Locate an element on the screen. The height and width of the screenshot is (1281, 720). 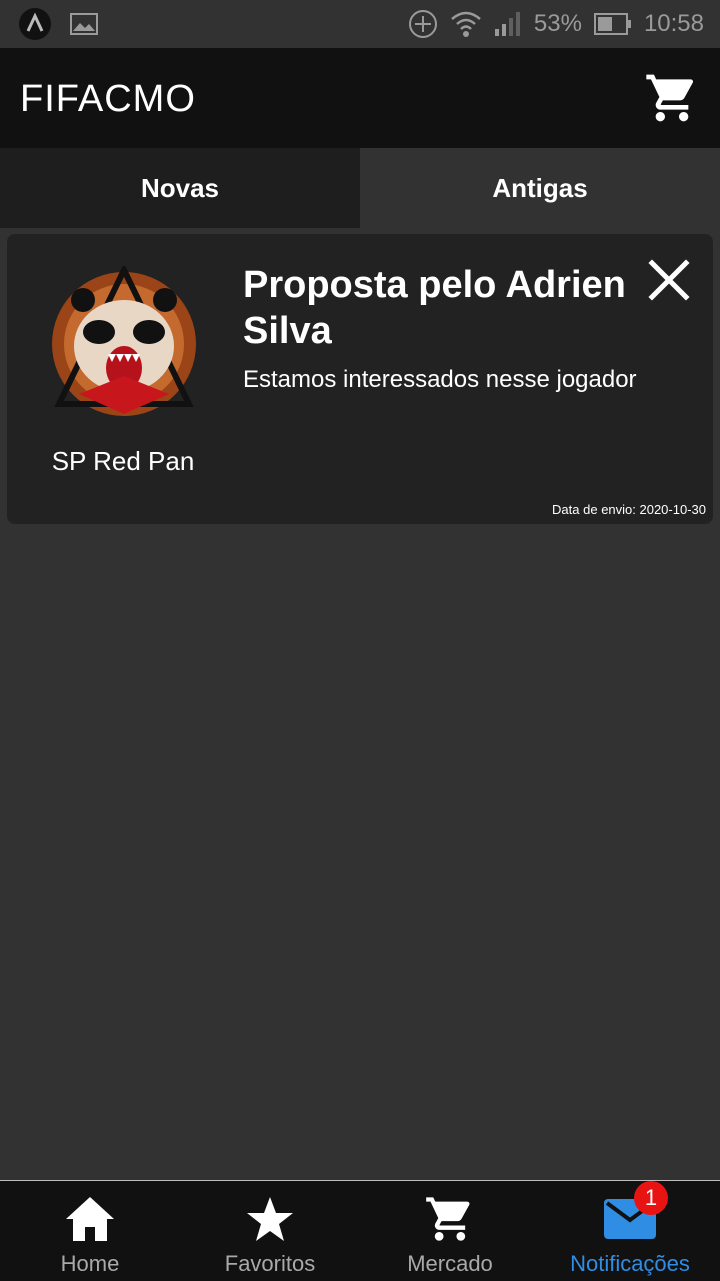
notification-message: Estamos interessados nesse jogador is located at coordinates (440, 379).